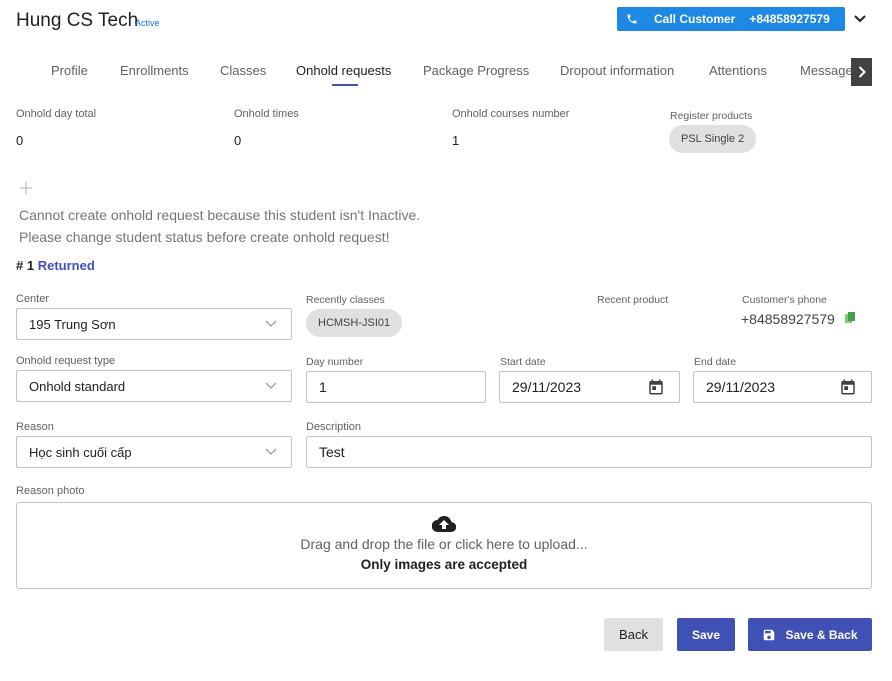 This screenshot has width=892, height=681. I want to click on chevron-right-icon, so click(862, 72).